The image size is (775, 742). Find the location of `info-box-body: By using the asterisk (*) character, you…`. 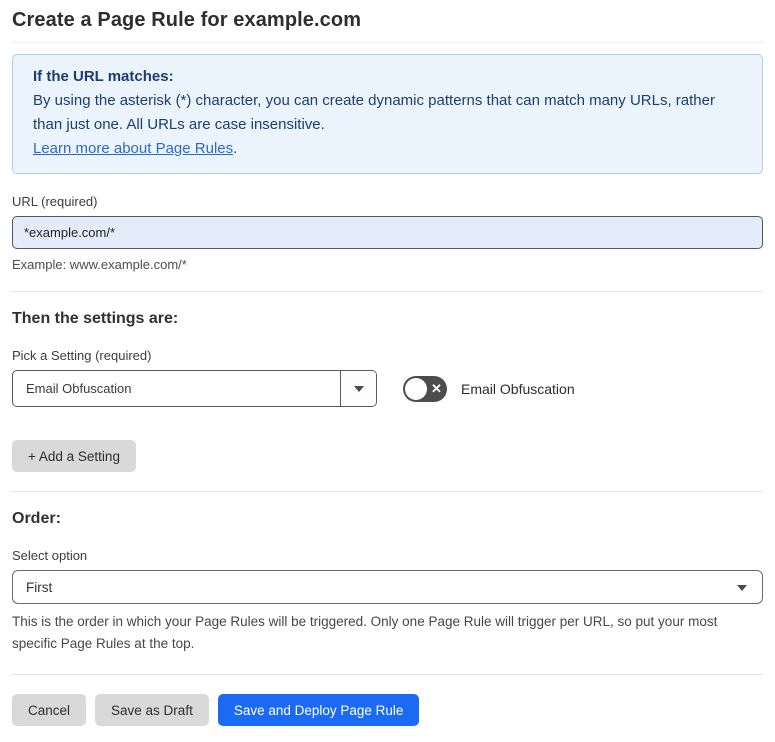

info-box-body: By using the asterisk (*) character, you… is located at coordinates (374, 112).